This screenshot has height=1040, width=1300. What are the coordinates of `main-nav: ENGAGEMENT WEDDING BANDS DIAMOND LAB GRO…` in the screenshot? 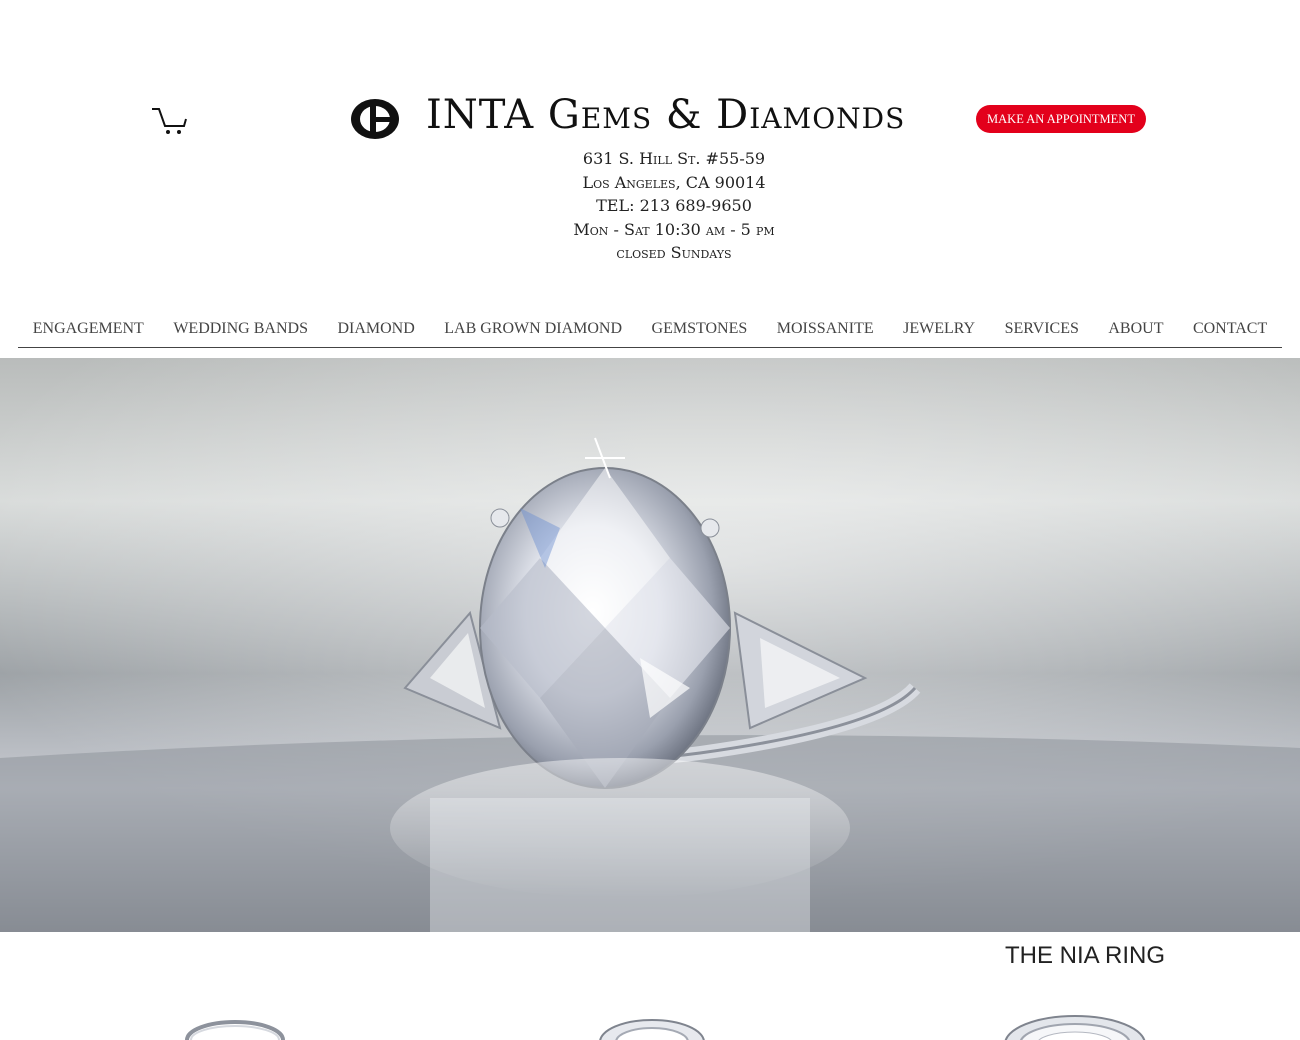 It's located at (650, 329).